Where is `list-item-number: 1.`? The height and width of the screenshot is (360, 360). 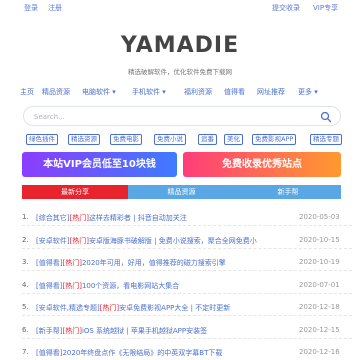
list-item-number: 1. is located at coordinates (25, 217).